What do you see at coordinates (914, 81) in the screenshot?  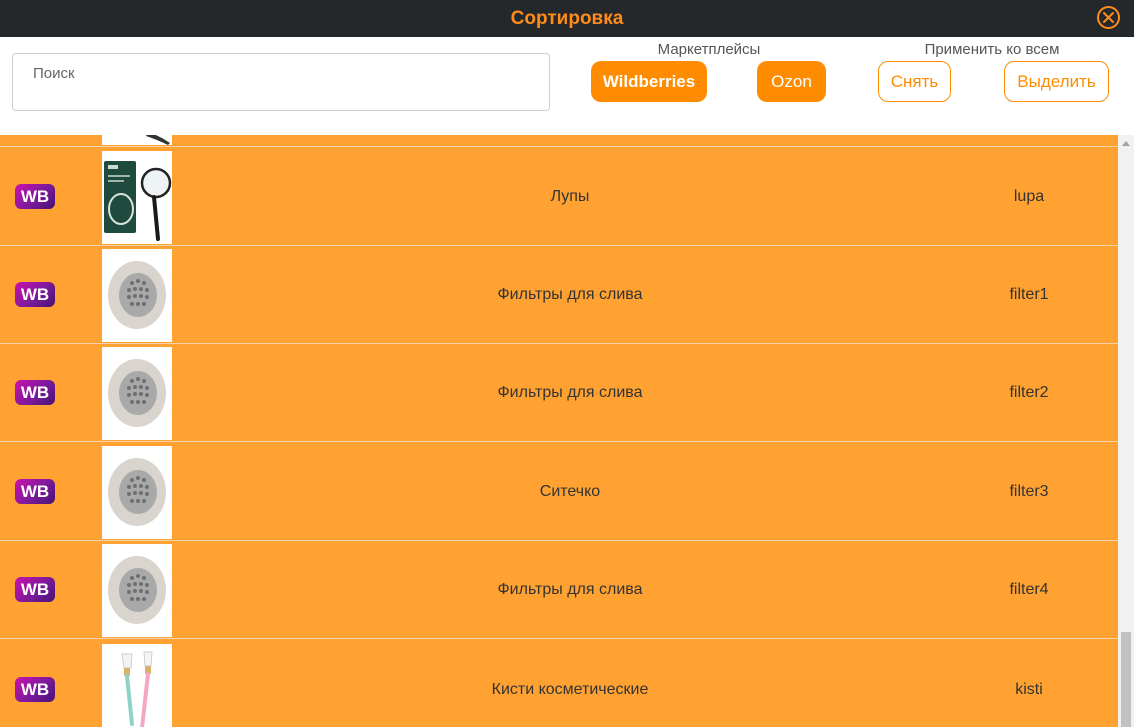 I see `unselect-all-button: Снять` at bounding box center [914, 81].